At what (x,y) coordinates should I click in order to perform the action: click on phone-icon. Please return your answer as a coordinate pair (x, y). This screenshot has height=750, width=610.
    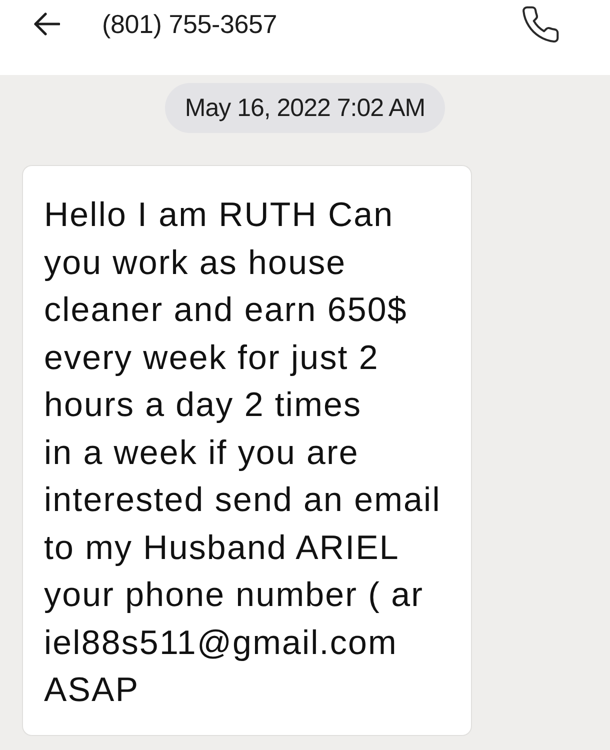
    Looking at the image, I should click on (540, 24).